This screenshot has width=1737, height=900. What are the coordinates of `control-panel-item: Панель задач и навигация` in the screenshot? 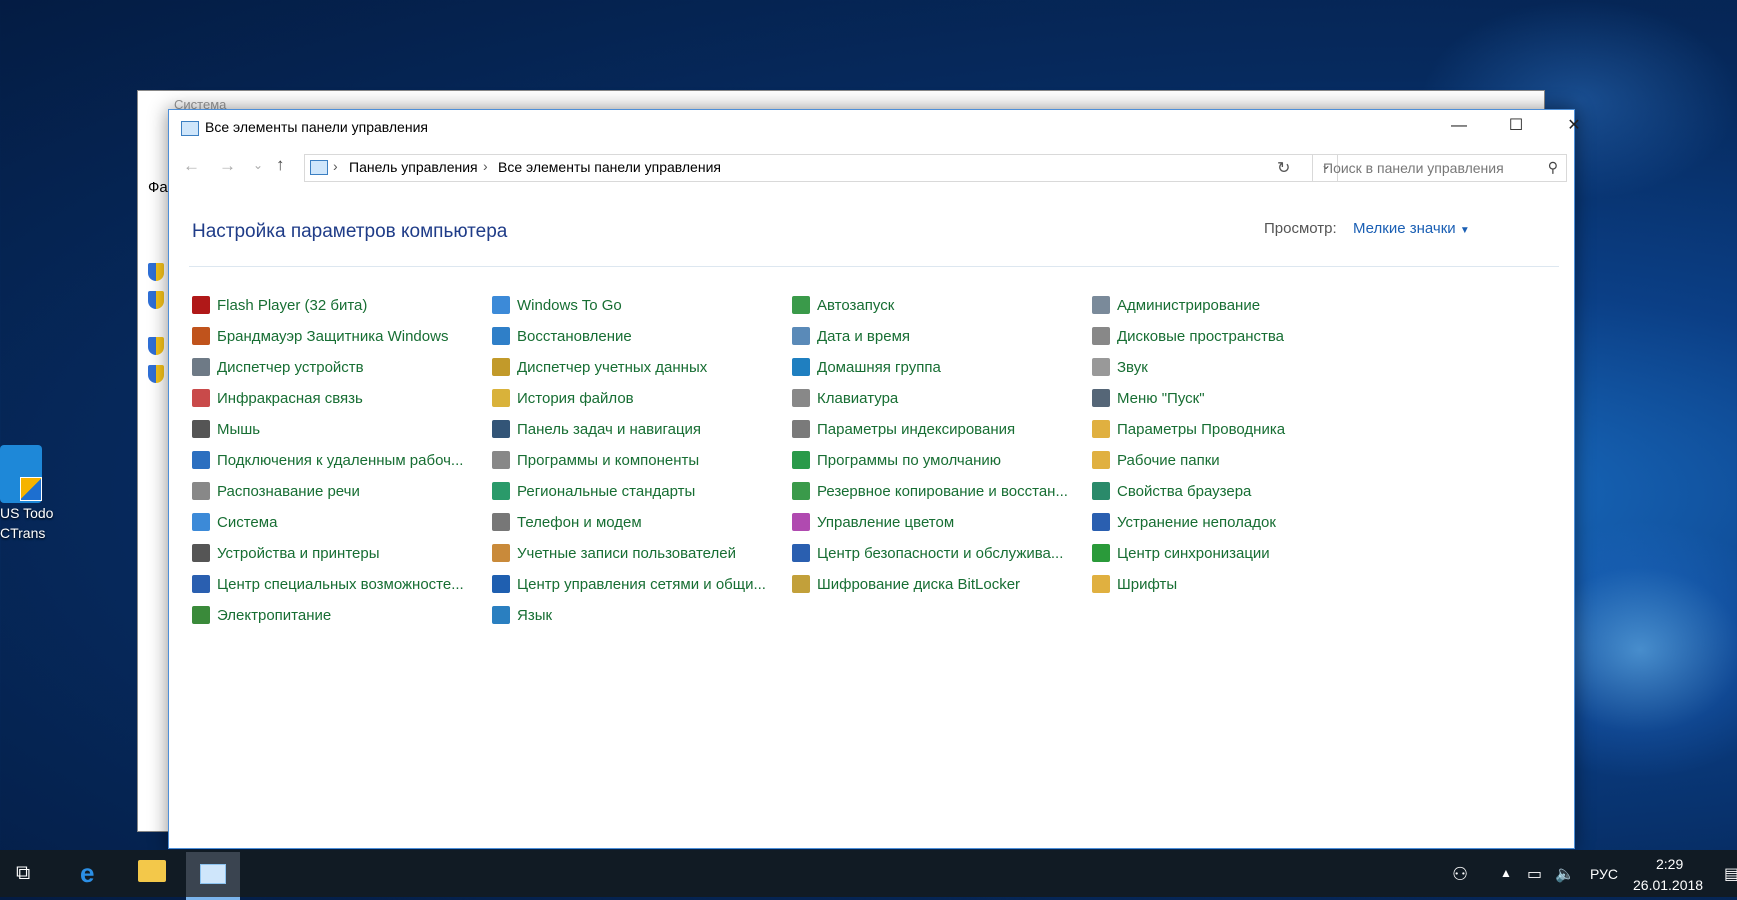 It's located at (596, 429).